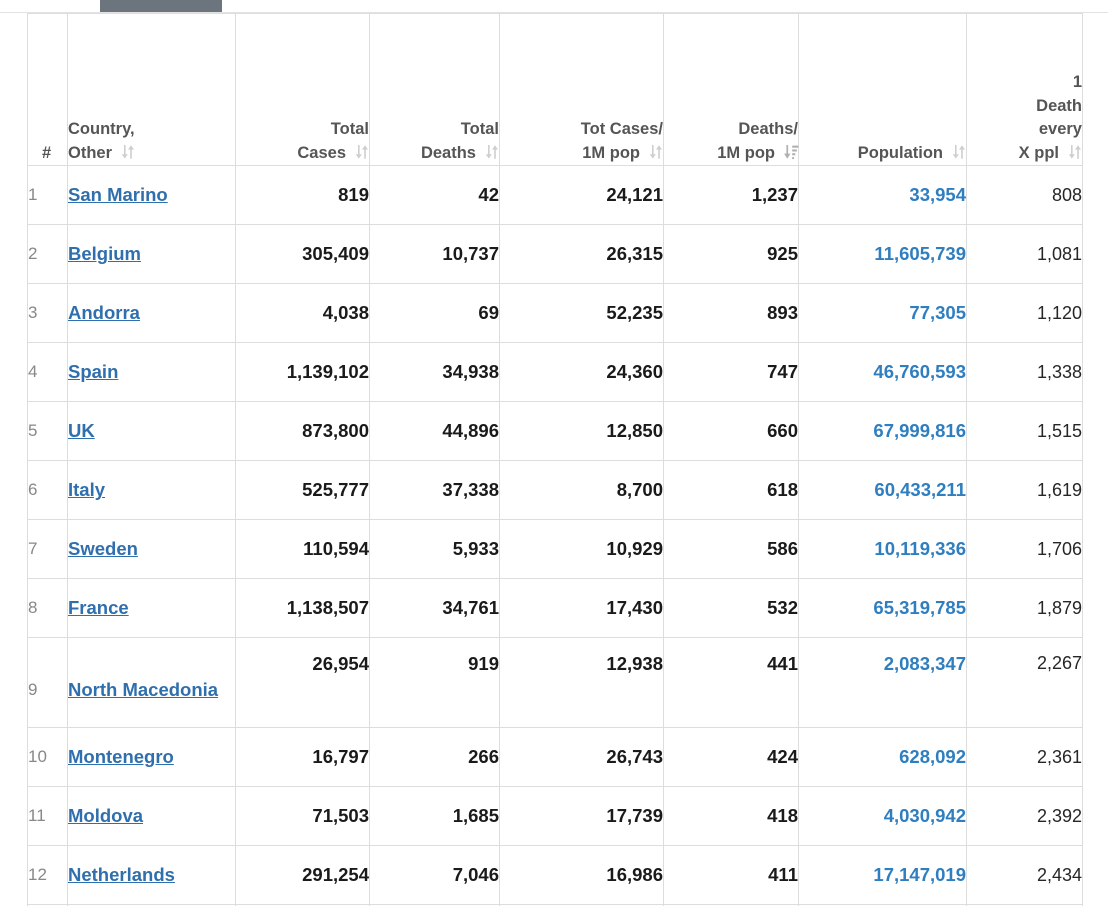 This screenshot has width=1108, height=906. Describe the element at coordinates (47, 89) in the screenshot. I see `column-header-rank: #` at that location.